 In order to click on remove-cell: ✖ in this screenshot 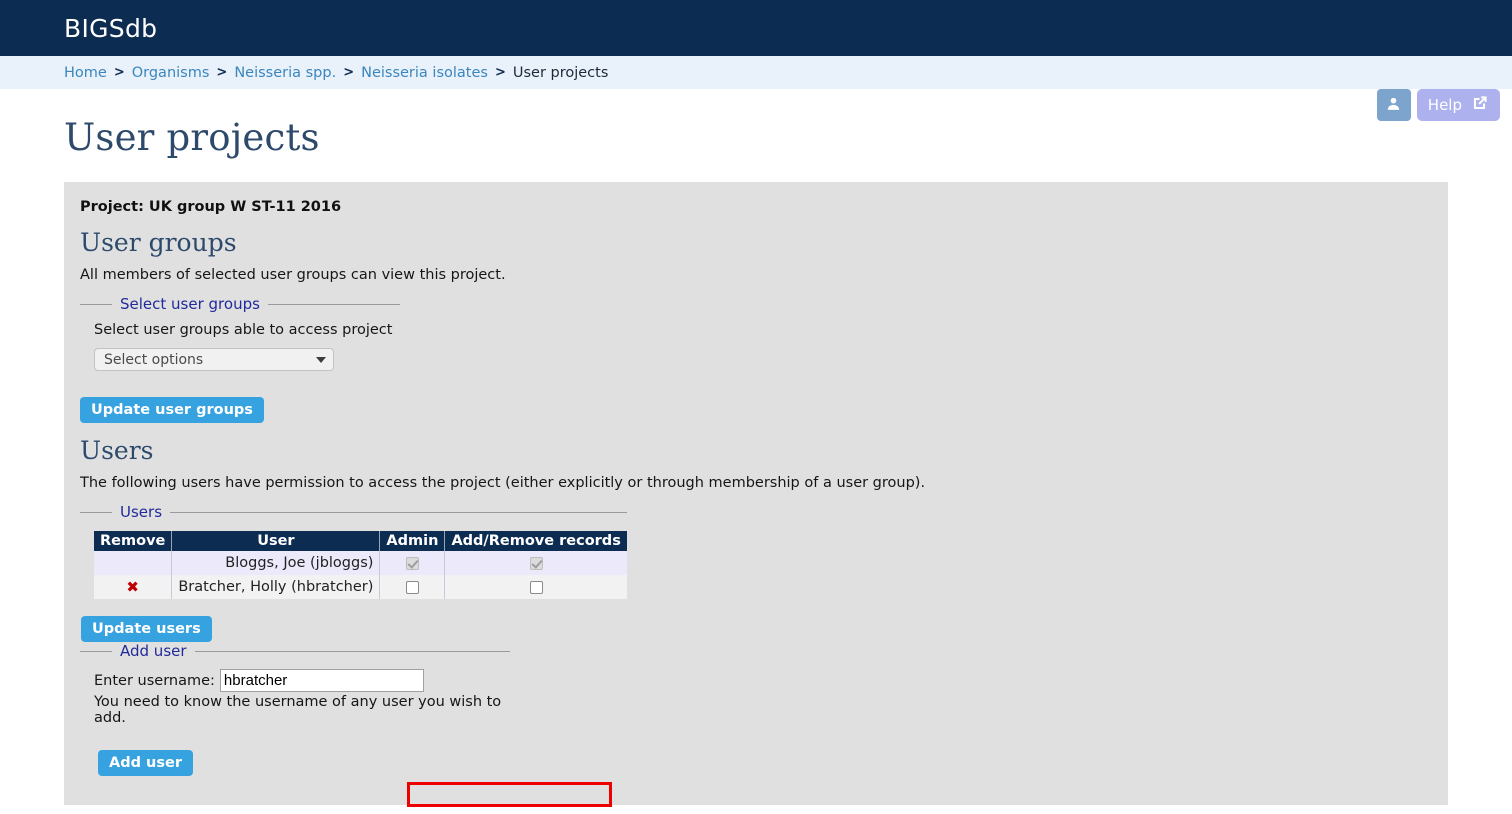, I will do `click(133, 587)`.